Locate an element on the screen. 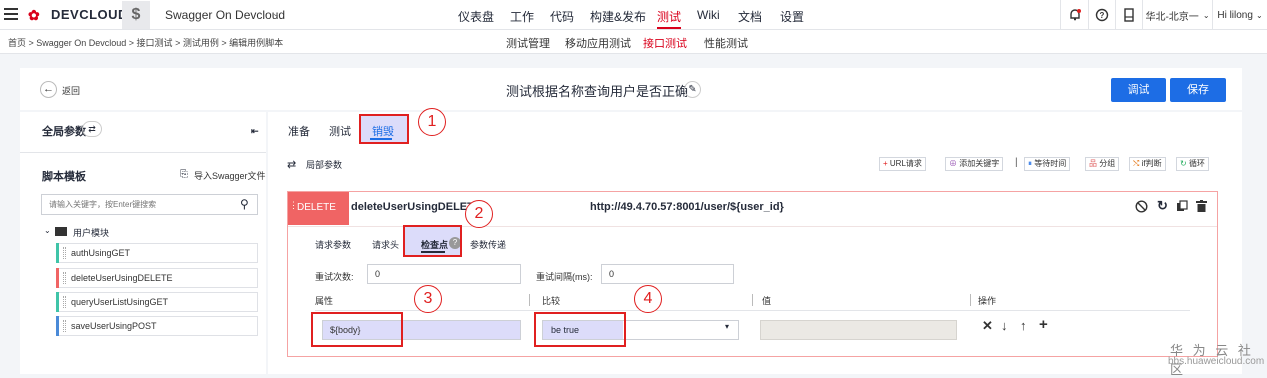 This screenshot has width=1267, height=378. retry-count-input is located at coordinates (444, 274).